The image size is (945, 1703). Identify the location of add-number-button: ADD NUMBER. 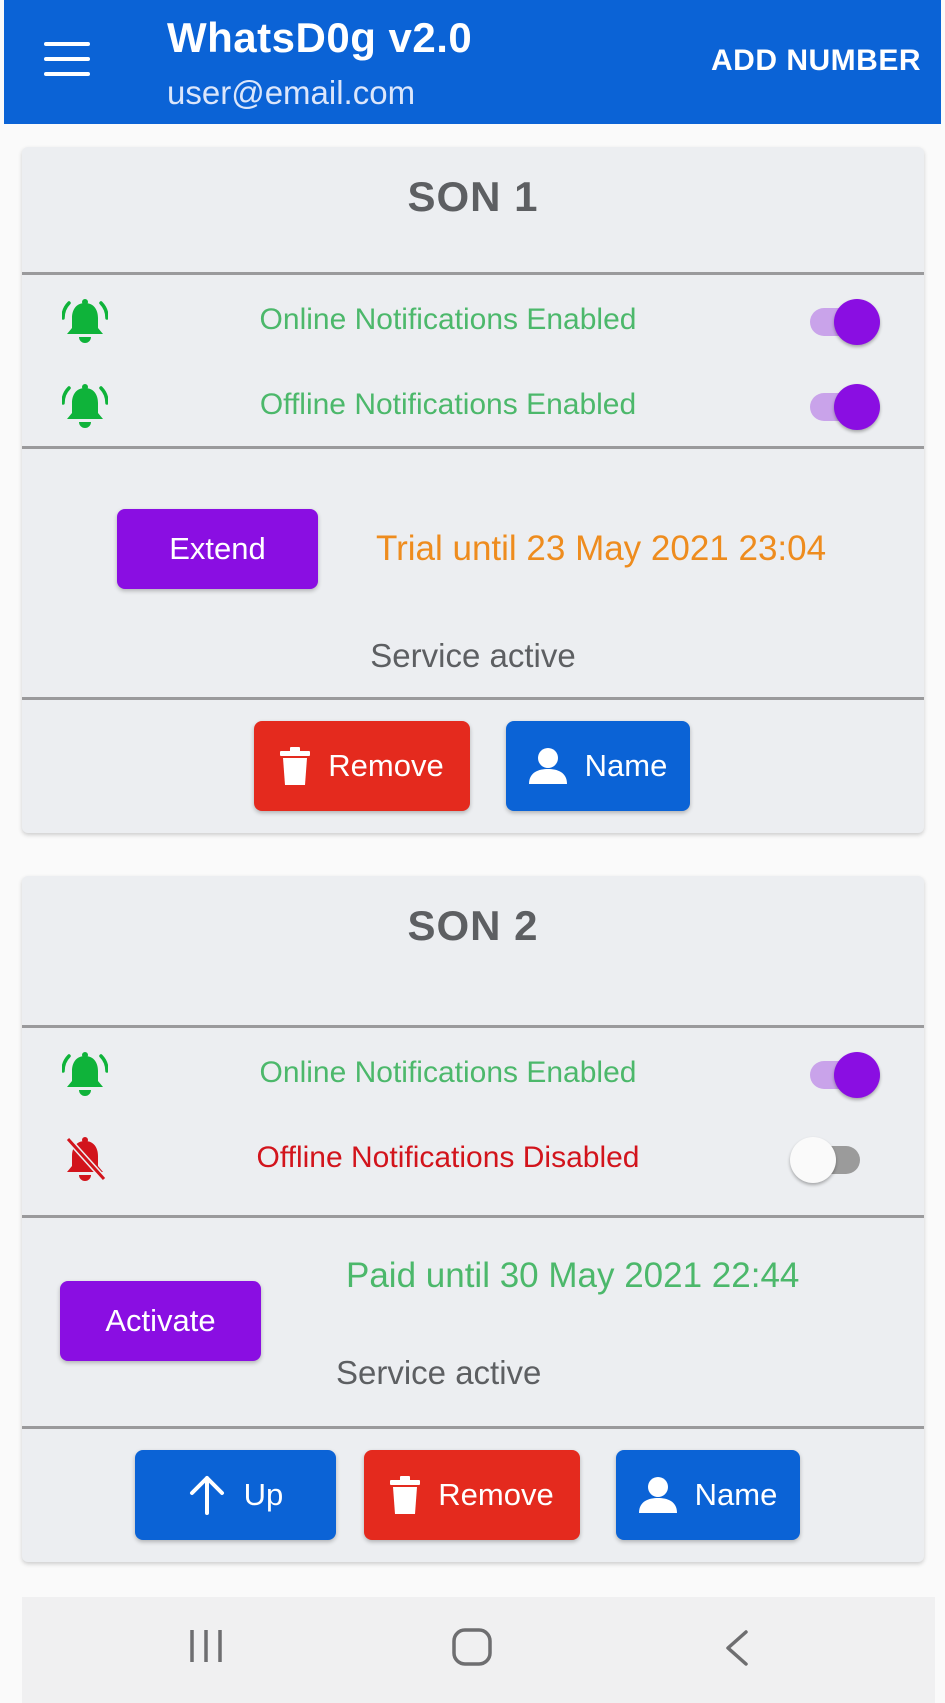
(816, 61).